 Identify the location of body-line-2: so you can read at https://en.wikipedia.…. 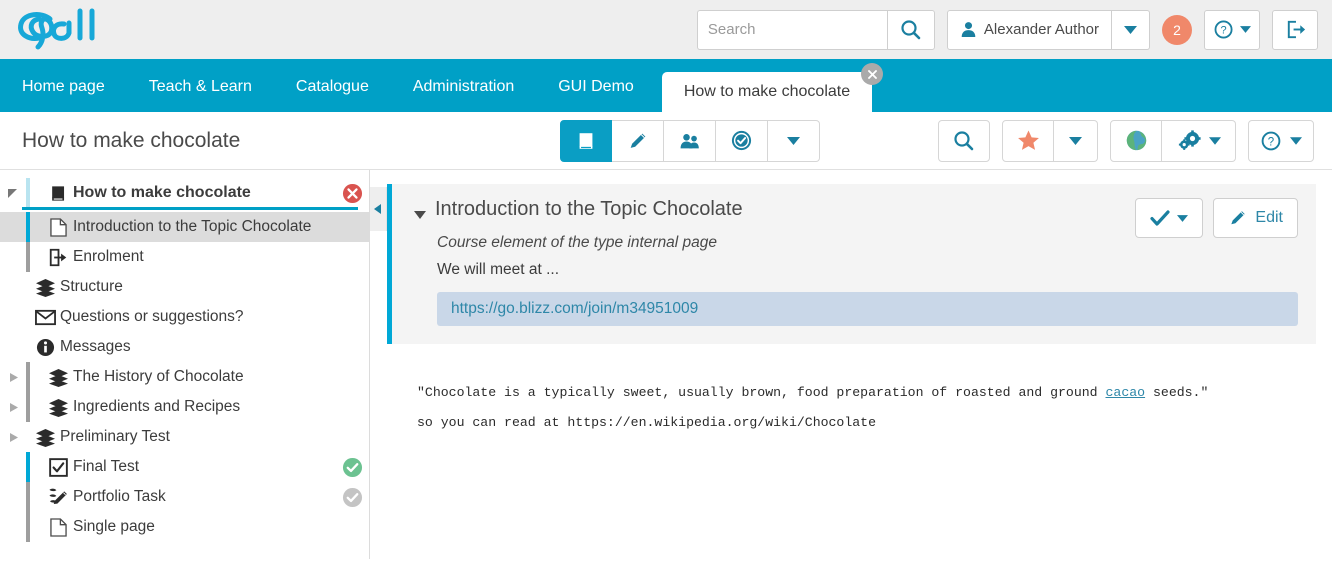
(646, 422).